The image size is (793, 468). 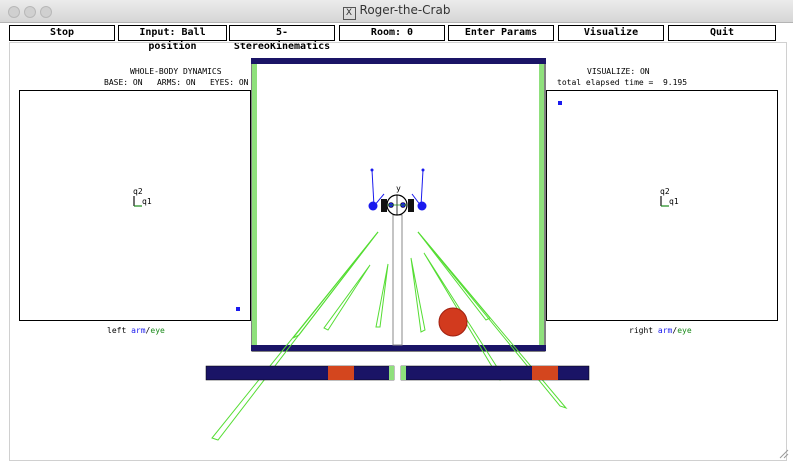 What do you see at coordinates (137, 201) in the screenshot?
I see `left-joint-frame-icon` at bounding box center [137, 201].